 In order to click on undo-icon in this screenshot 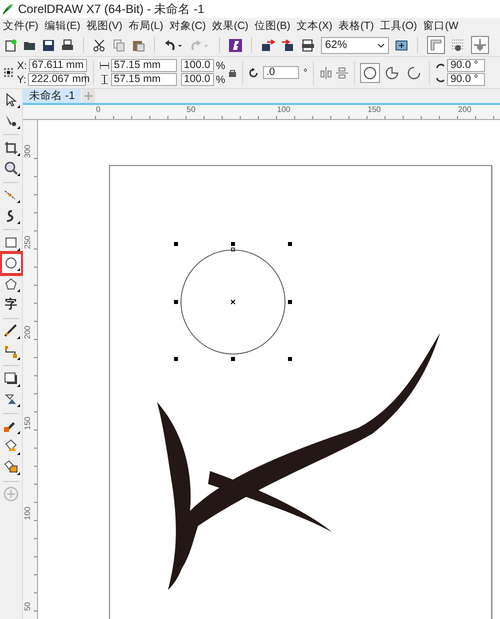, I will do `click(174, 45)`.